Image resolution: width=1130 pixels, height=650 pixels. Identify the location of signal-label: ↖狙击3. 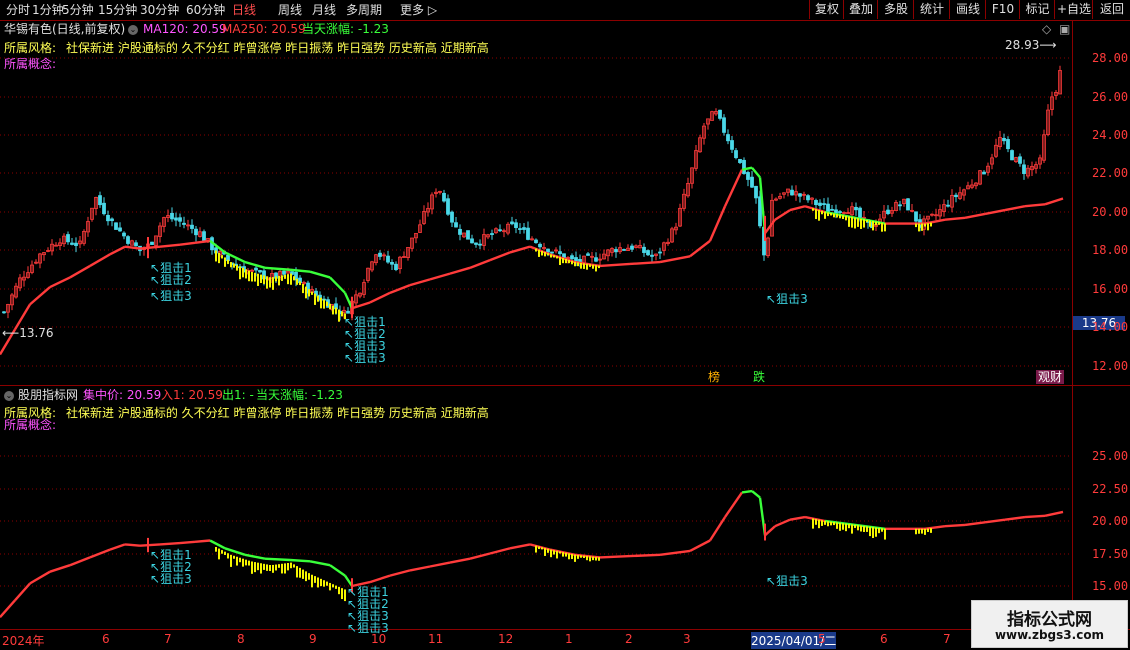
(171, 296).